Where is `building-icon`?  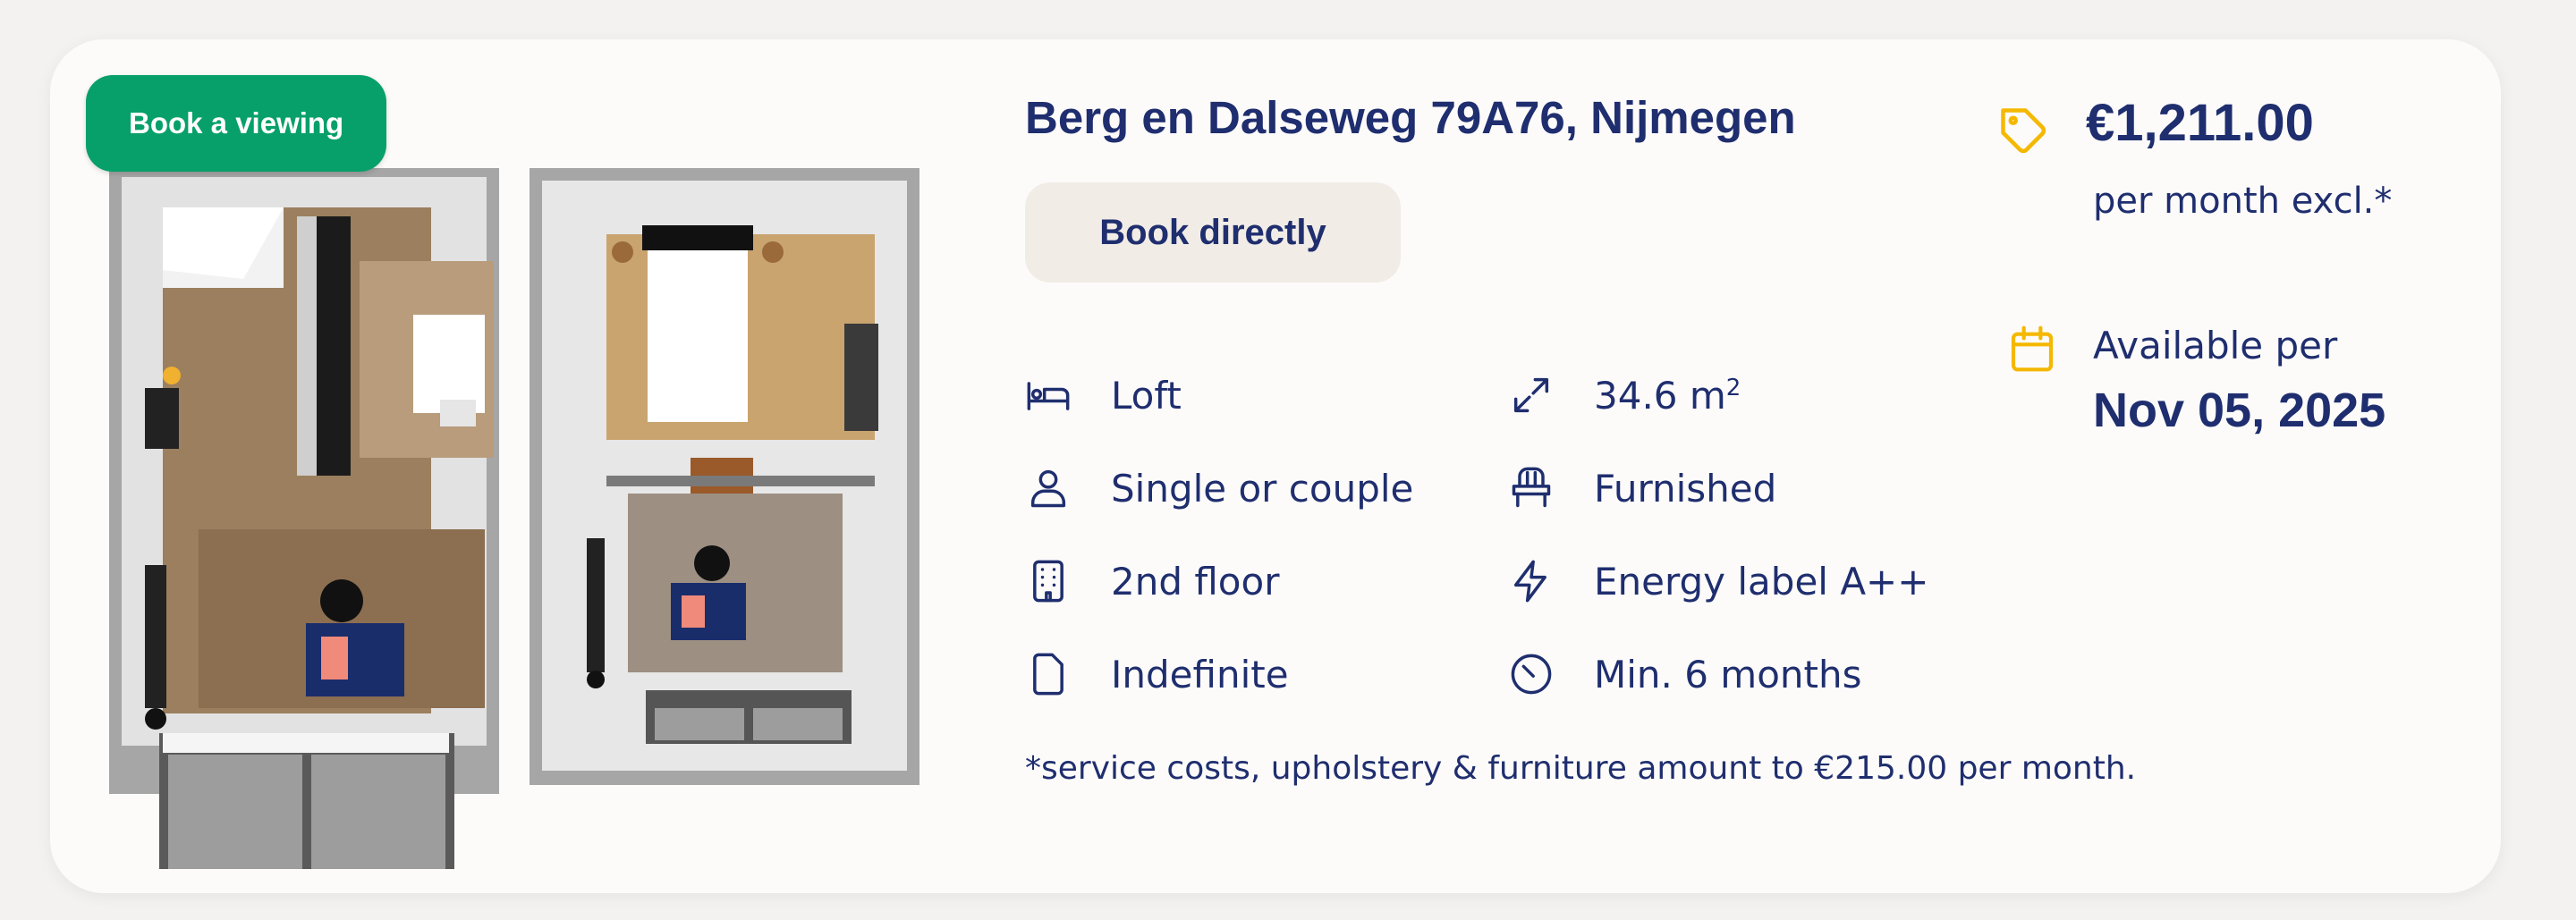
building-icon is located at coordinates (1048, 581).